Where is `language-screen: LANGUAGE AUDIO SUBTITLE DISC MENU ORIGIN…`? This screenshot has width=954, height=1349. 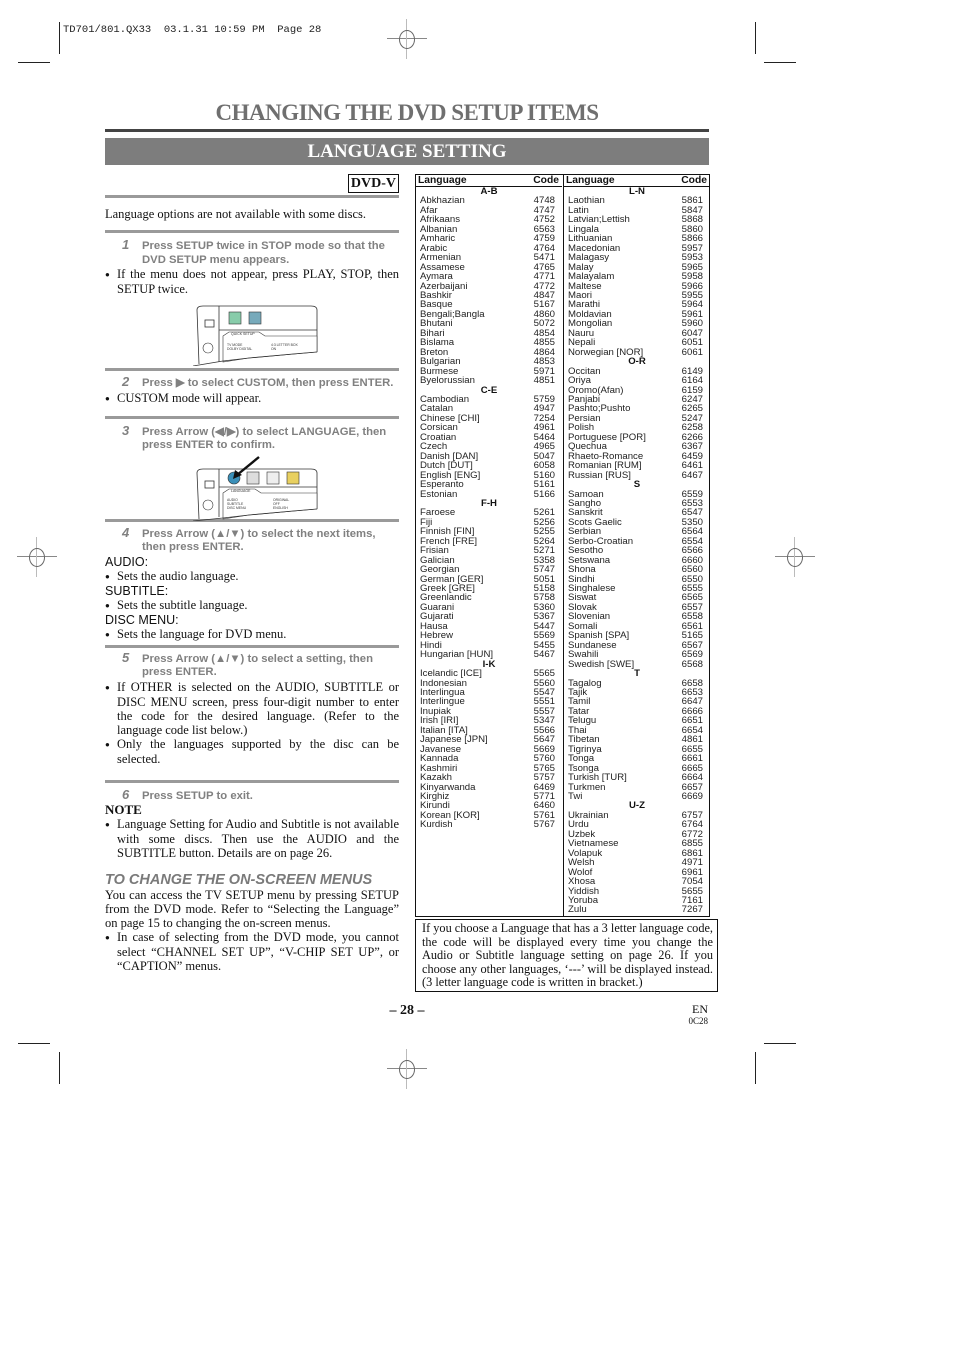 language-screen: LANGUAGE AUDIO SUBTITLE DISC MENU ORIGIN… is located at coordinates (257, 488).